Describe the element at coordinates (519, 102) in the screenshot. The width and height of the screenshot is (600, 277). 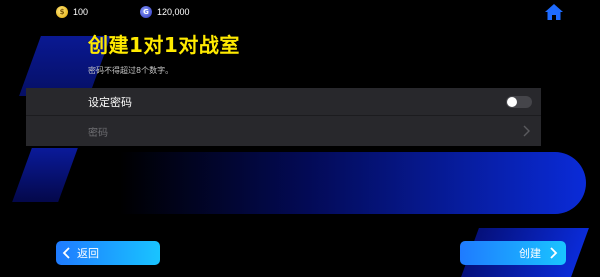
I see `set-password-toggle` at that location.